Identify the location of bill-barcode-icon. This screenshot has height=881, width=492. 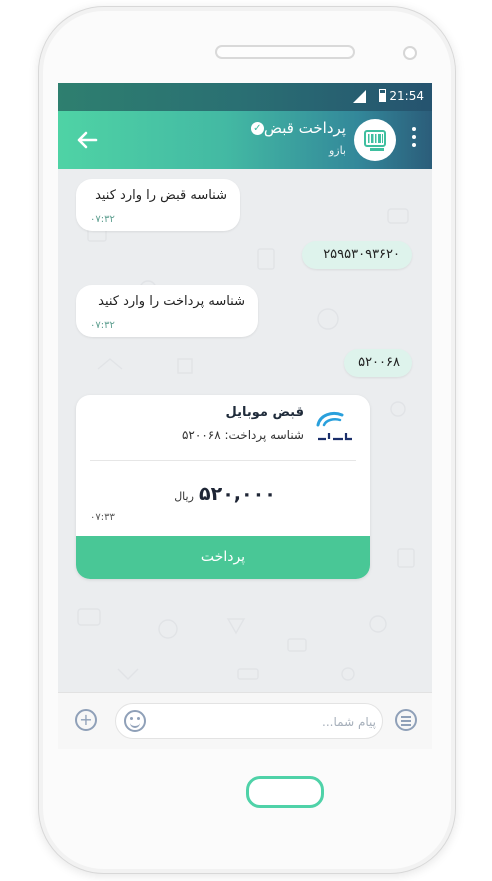
(375, 140).